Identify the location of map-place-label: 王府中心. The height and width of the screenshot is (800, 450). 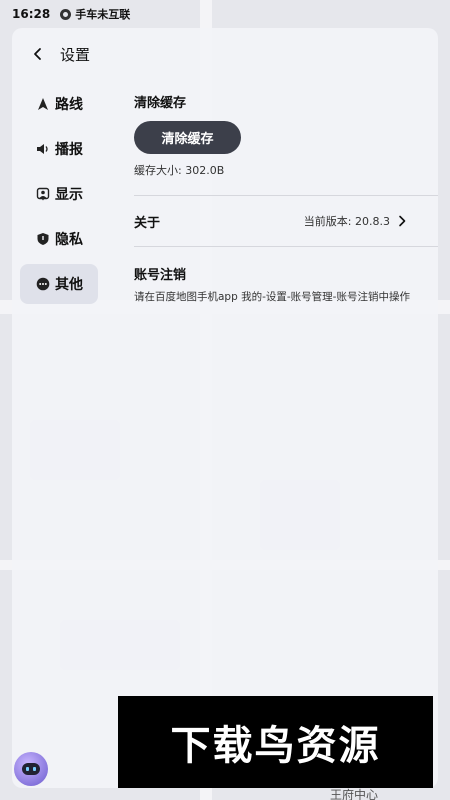
(354, 794).